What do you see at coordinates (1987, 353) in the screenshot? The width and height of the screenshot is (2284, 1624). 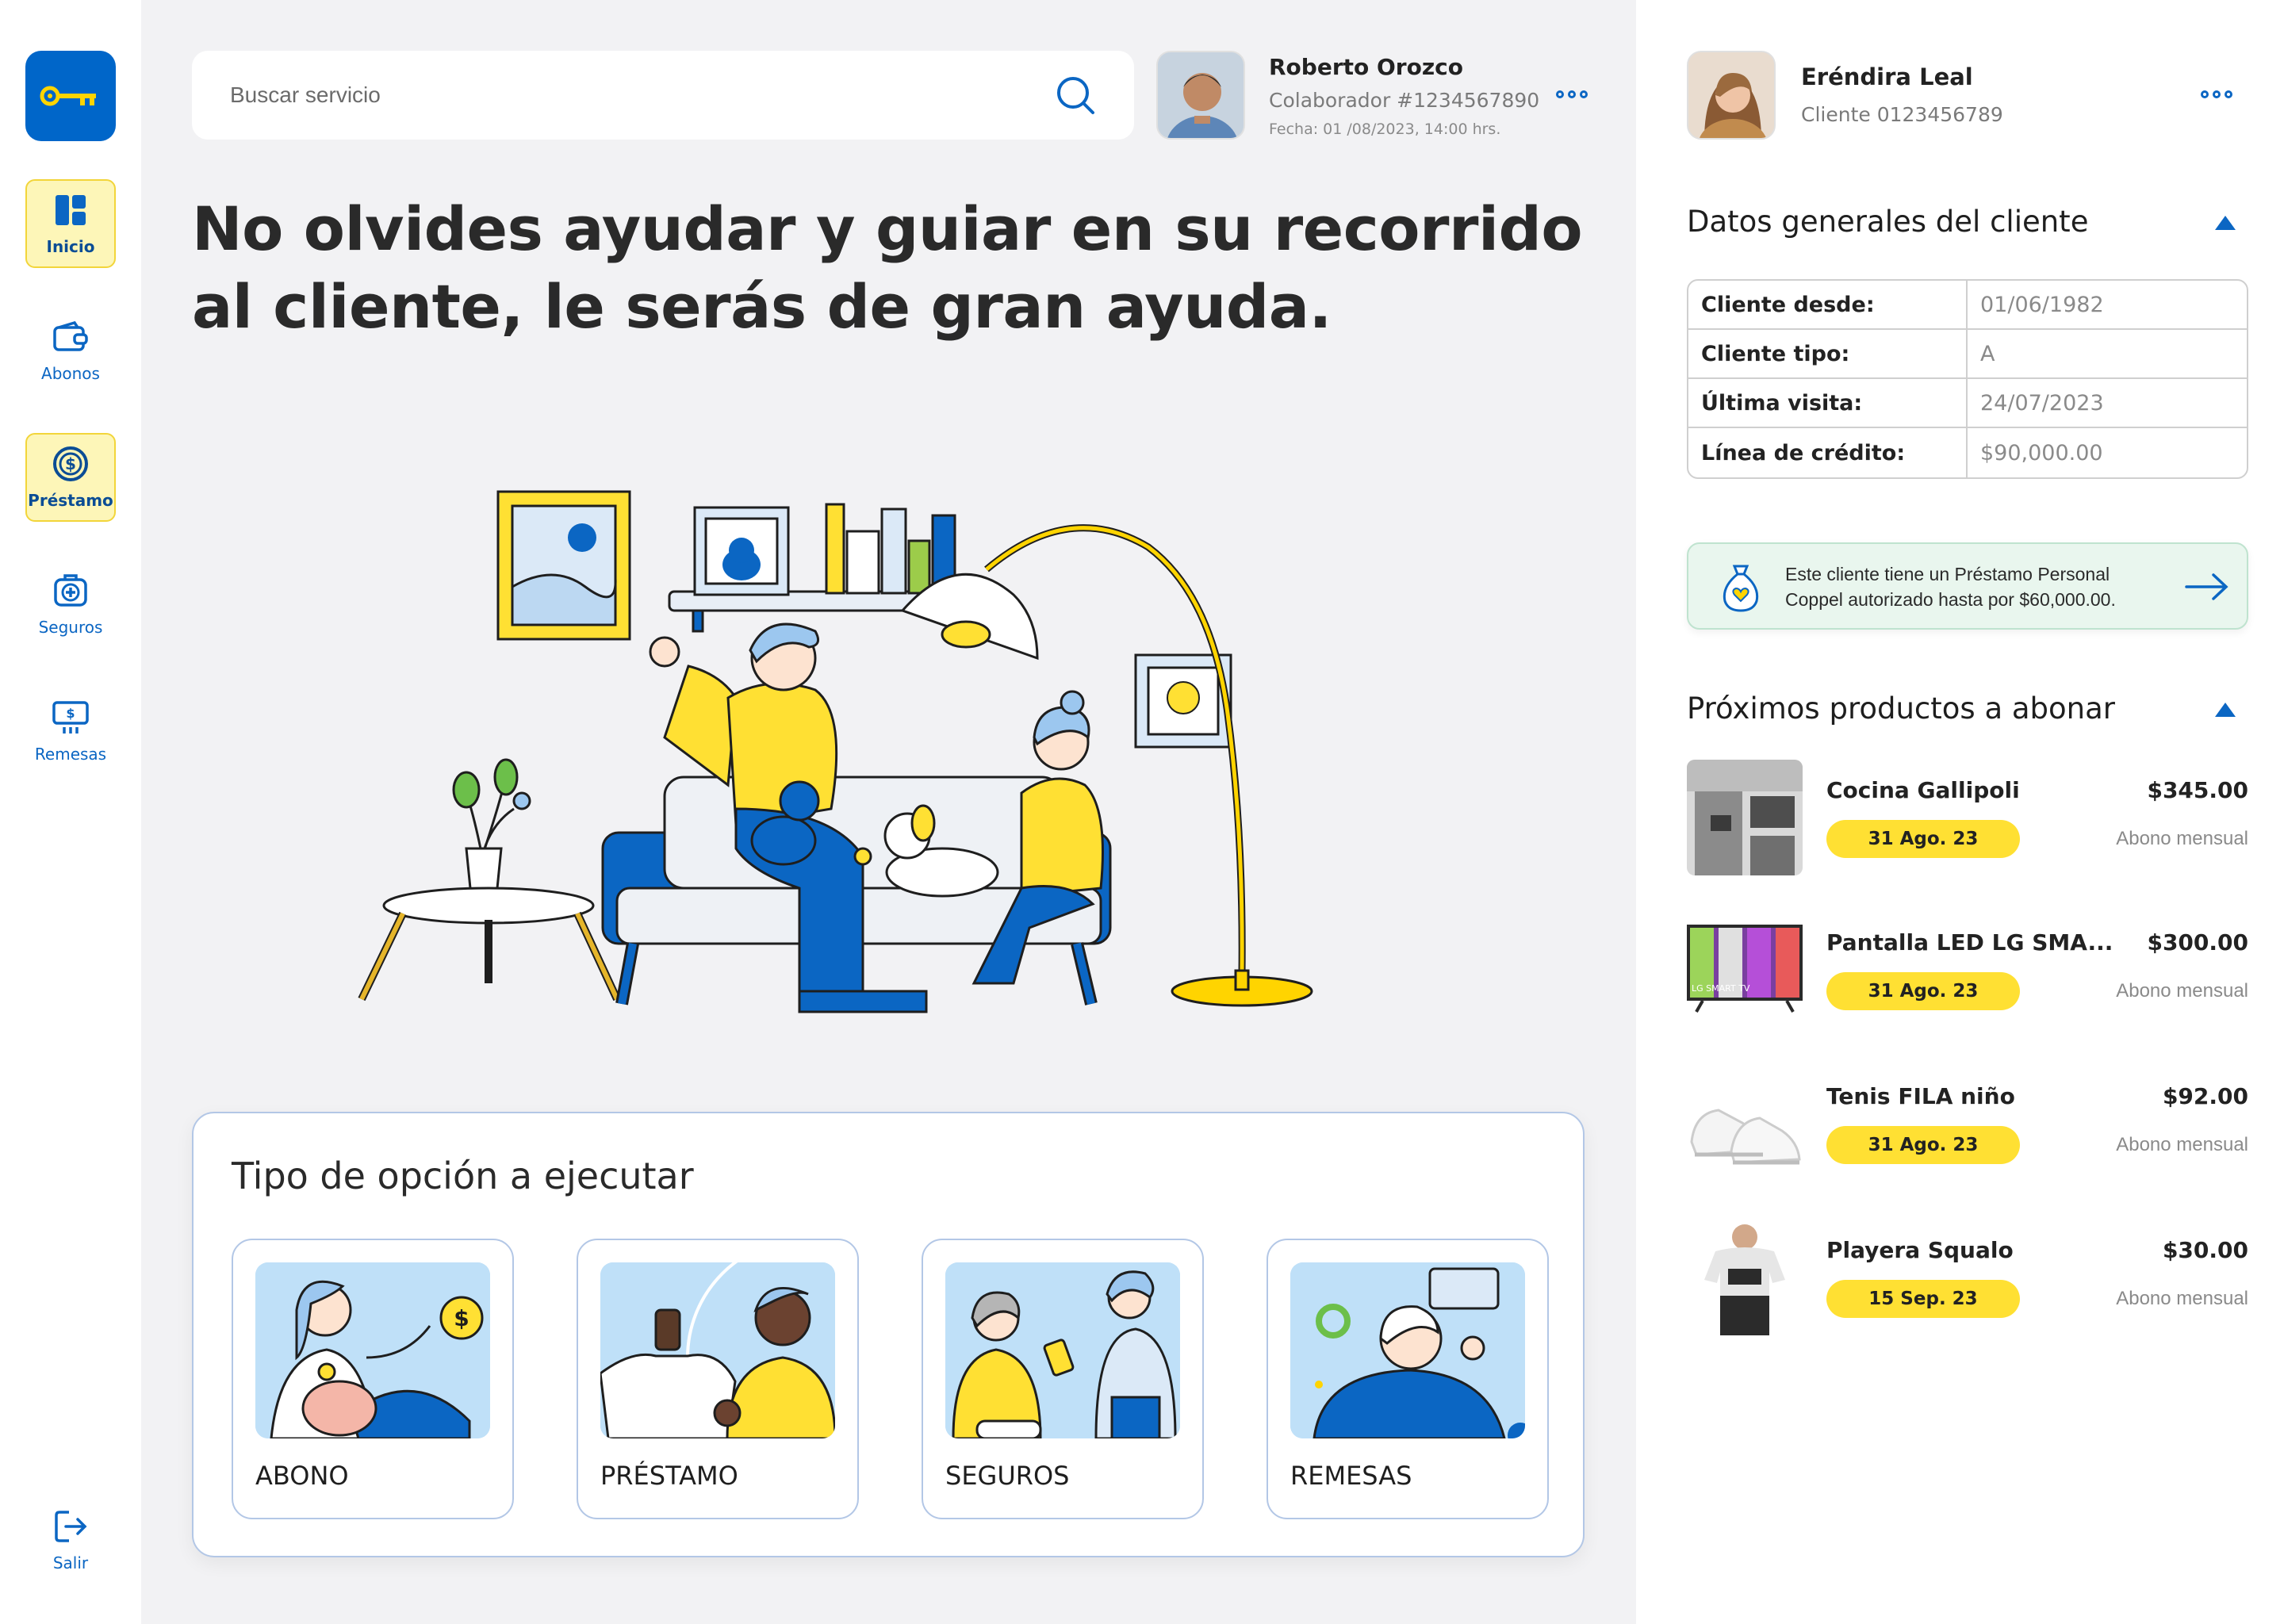 I see `row-value: A` at bounding box center [1987, 353].